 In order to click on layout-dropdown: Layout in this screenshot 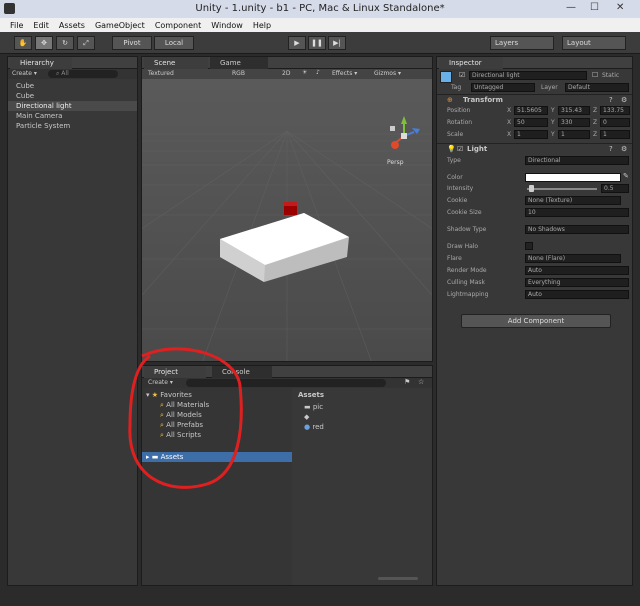, I will do `click(594, 43)`.